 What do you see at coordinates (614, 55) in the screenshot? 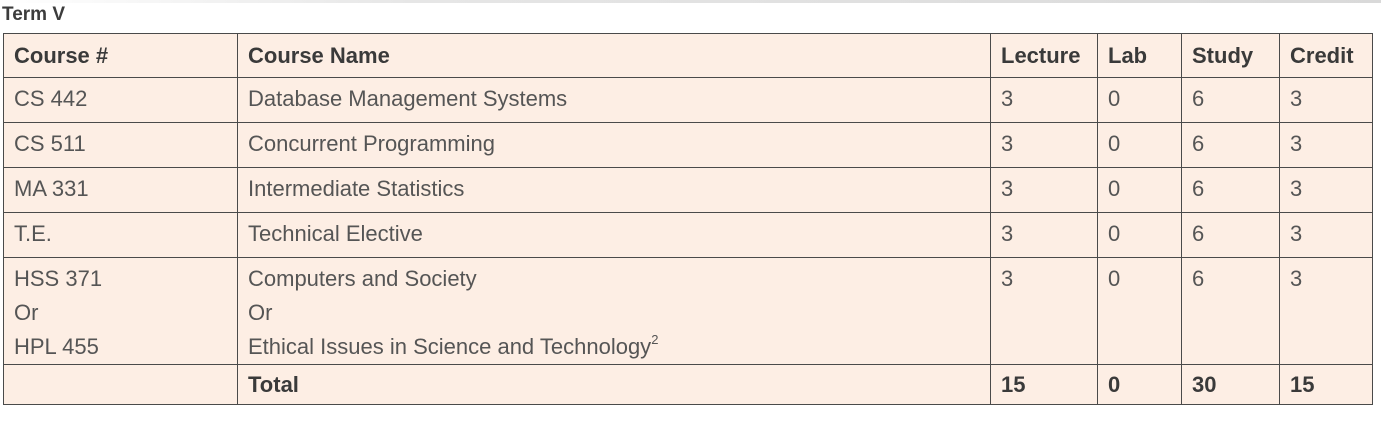
I see `header-course-name: Course Name` at bounding box center [614, 55].